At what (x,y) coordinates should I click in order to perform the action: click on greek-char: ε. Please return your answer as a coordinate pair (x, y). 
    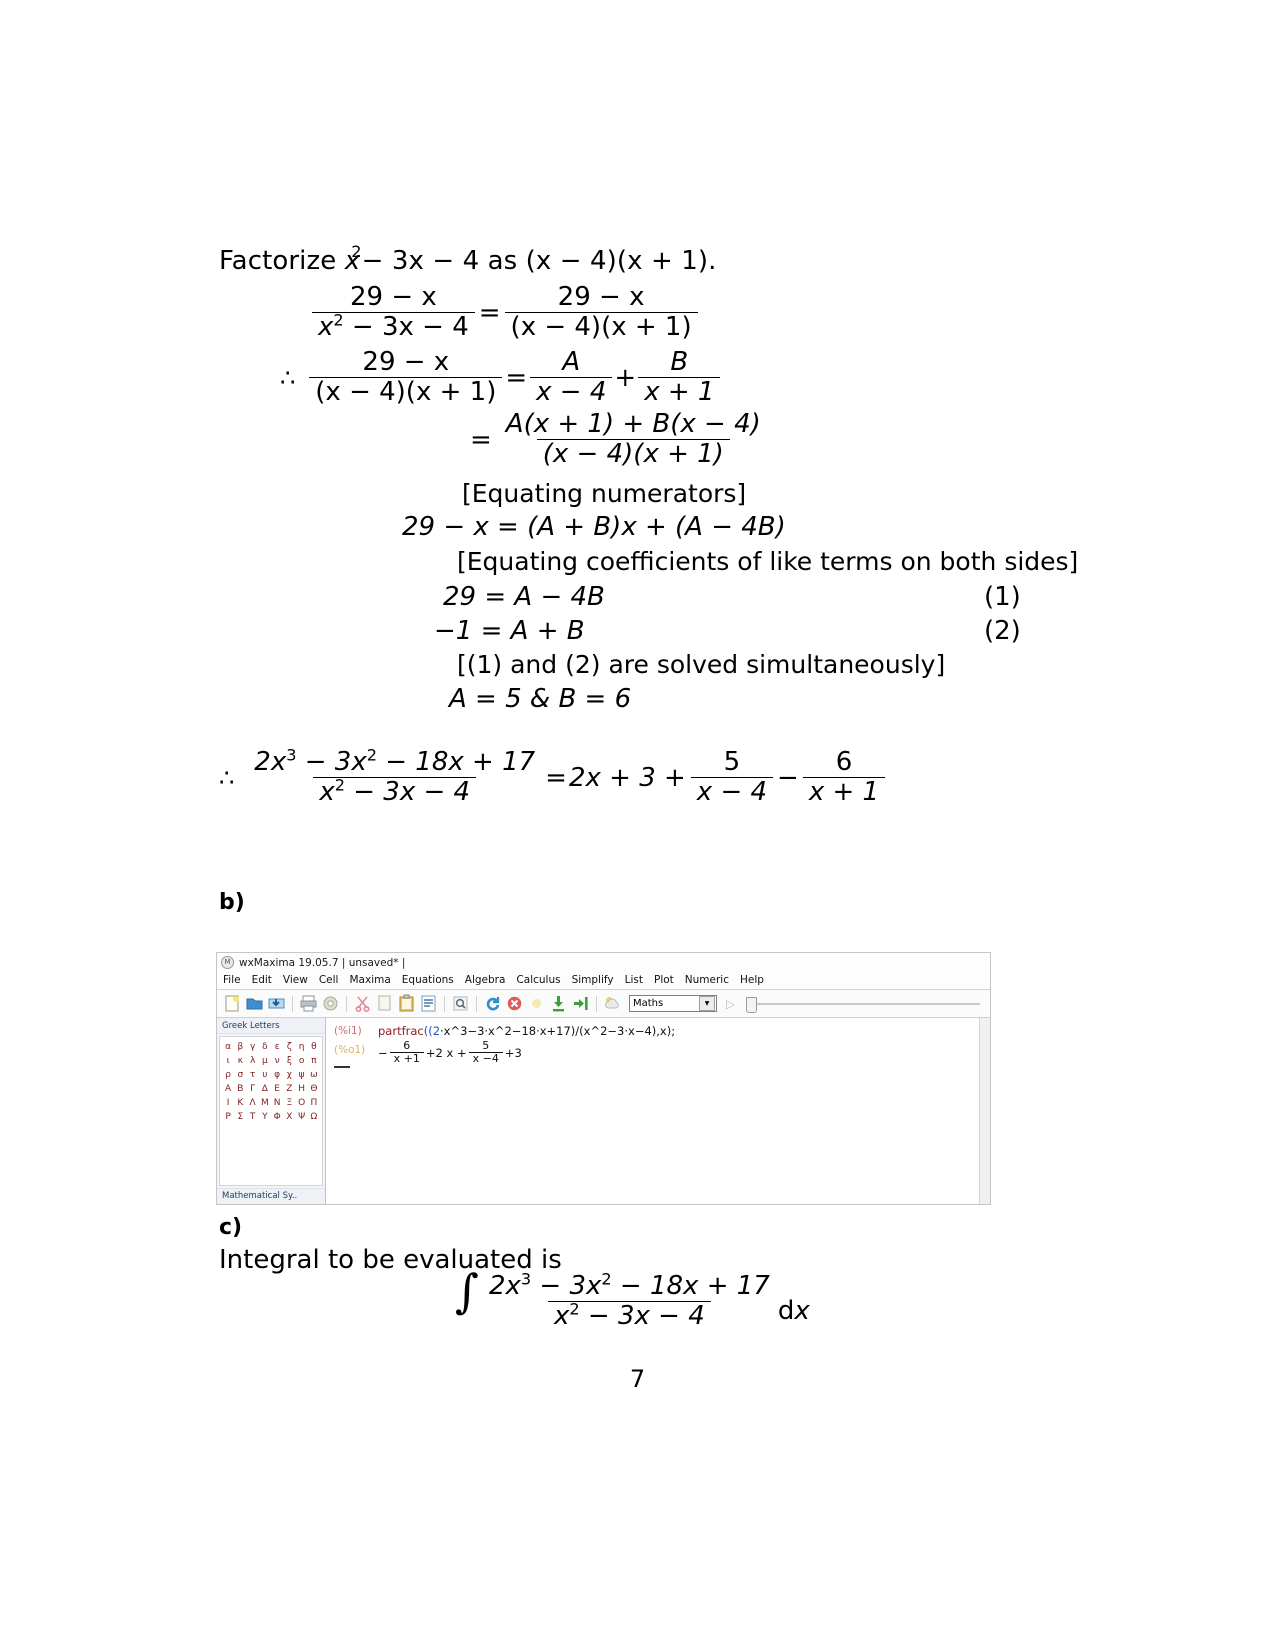
    Looking at the image, I should click on (277, 1047).